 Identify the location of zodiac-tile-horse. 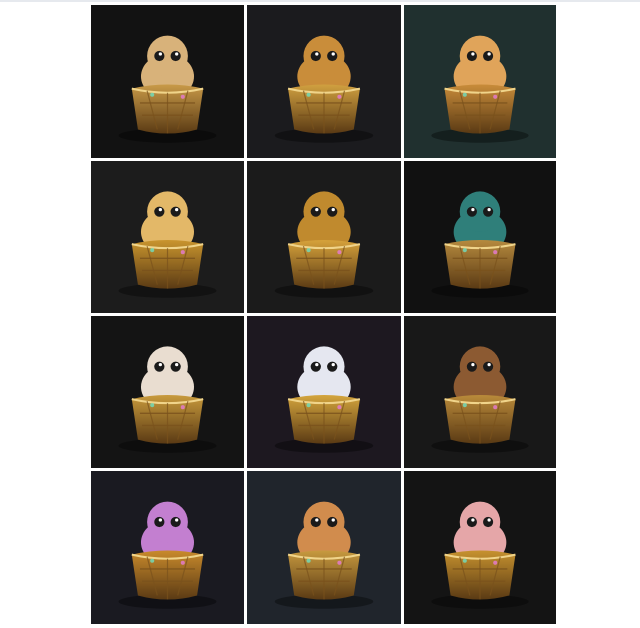
(167, 392).